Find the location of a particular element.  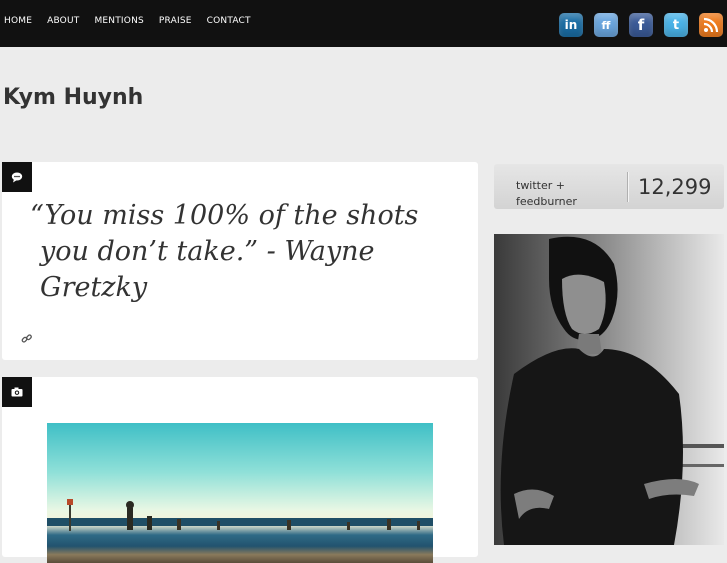

twitter-icon-glyph: t is located at coordinates (676, 25).